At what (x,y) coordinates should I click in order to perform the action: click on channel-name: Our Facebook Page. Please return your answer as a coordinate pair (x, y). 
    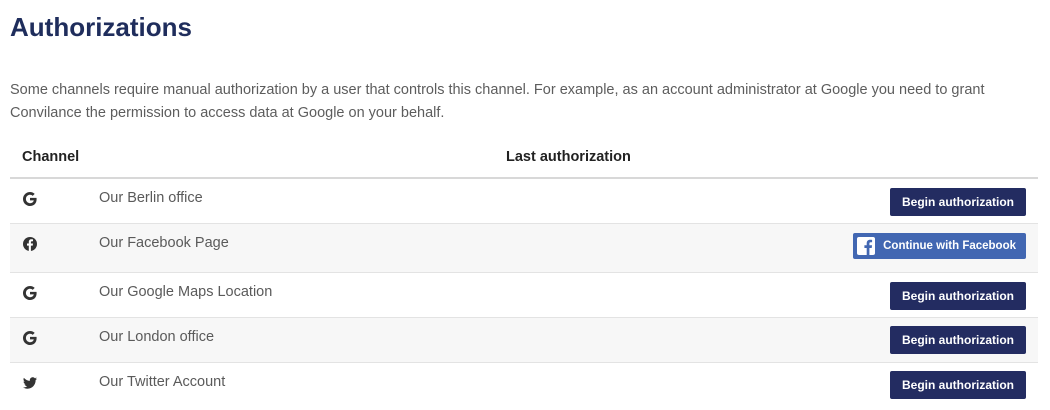
    Looking at the image, I should click on (164, 243).